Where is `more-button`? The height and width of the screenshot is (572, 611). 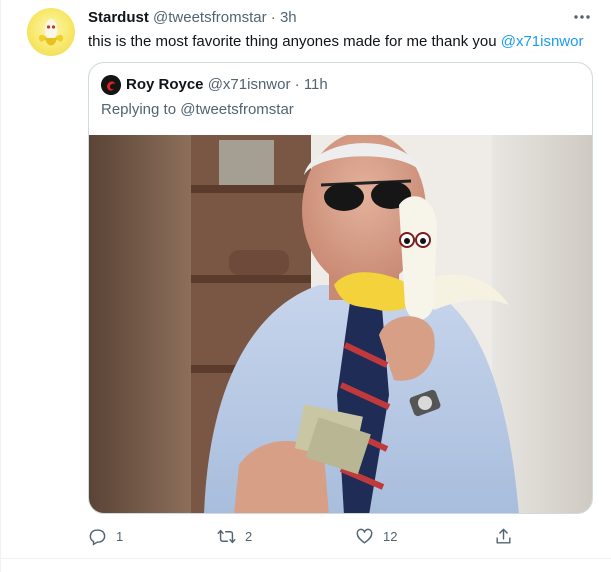
more-button is located at coordinates (582, 17).